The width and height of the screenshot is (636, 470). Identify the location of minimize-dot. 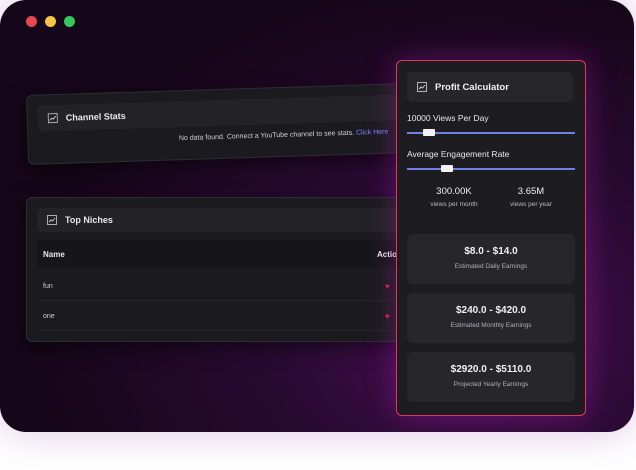
(50, 21).